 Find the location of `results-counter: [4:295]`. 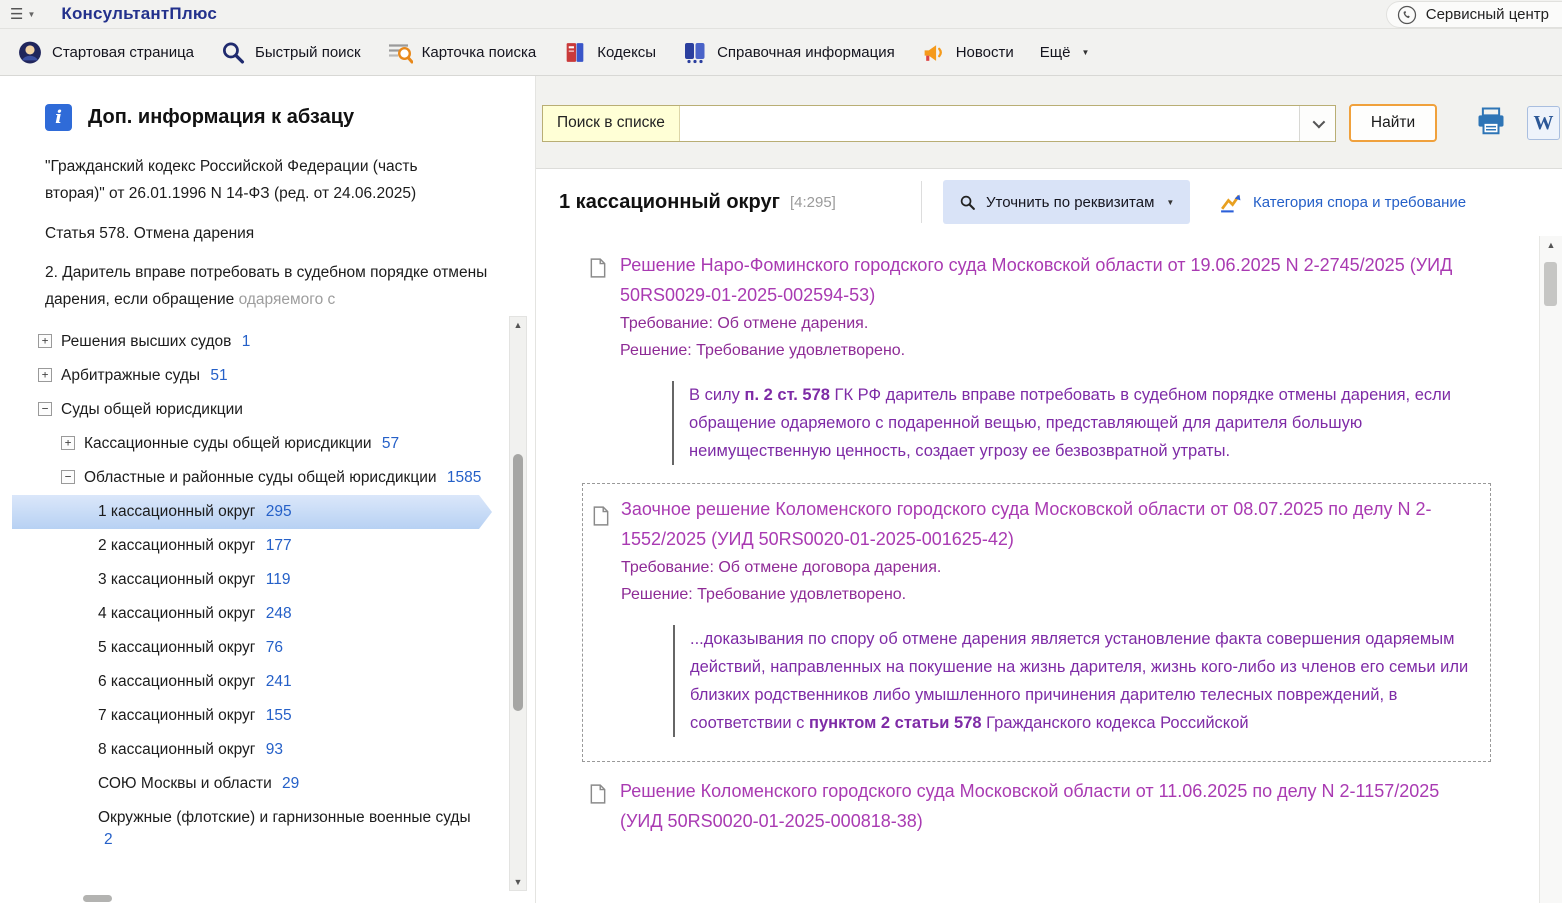

results-counter: [4:295] is located at coordinates (812, 202).